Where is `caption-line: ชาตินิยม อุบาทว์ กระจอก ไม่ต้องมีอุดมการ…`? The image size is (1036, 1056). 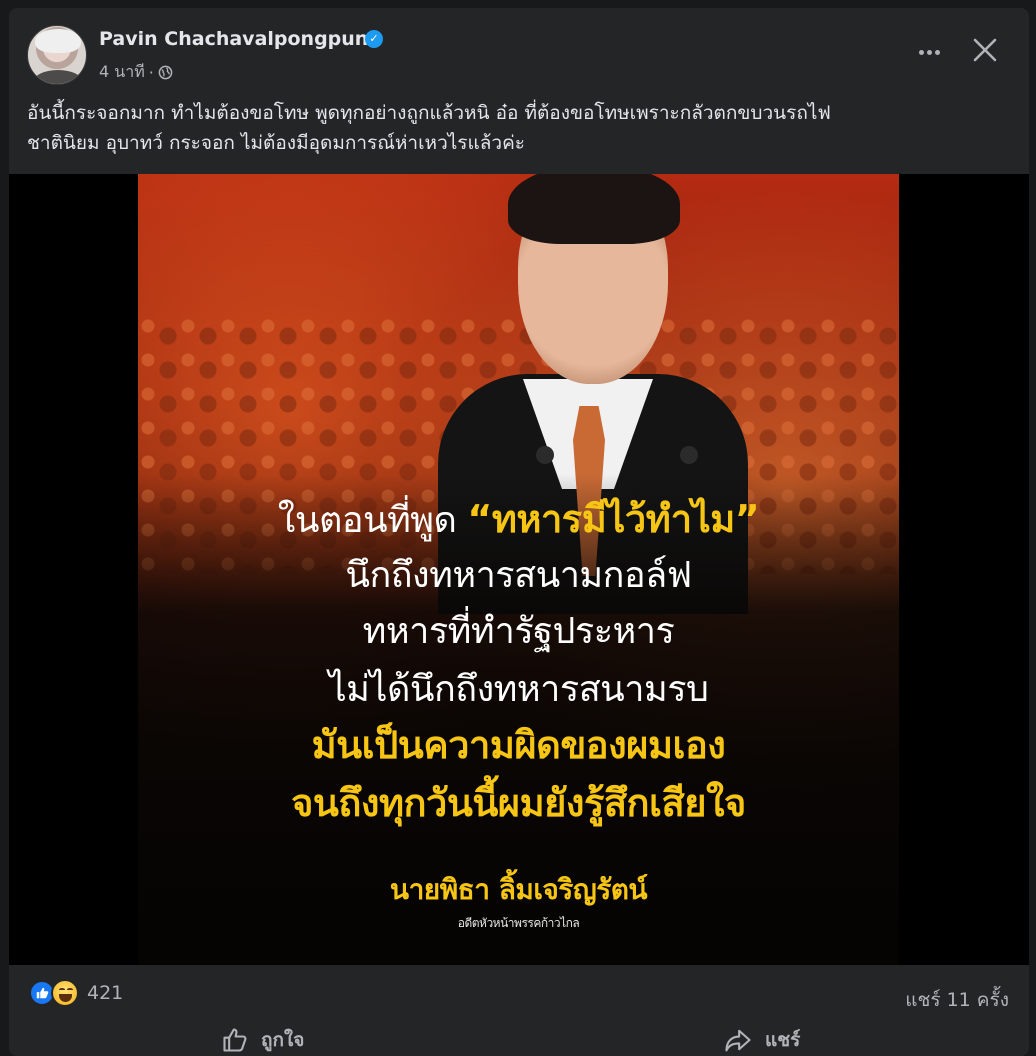
caption-line: ชาตินิยม อุบาทว์ กระจอก ไม่ต้องมีอุดมการ… is located at coordinates (276, 143).